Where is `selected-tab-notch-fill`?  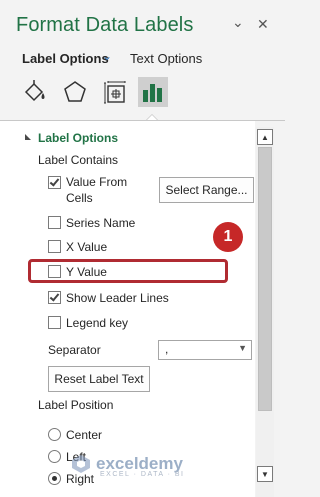
selected-tab-notch-fill is located at coordinates (152, 117).